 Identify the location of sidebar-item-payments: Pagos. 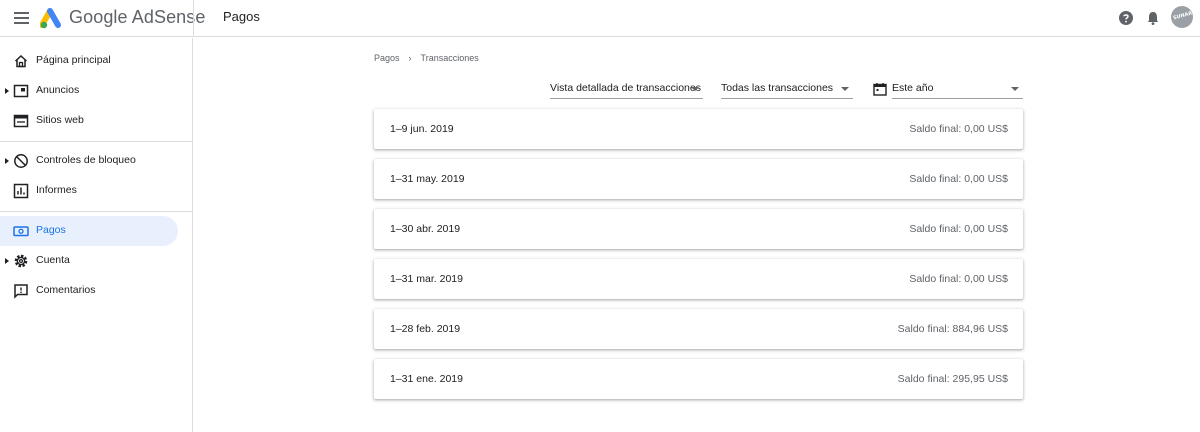
(89, 231).